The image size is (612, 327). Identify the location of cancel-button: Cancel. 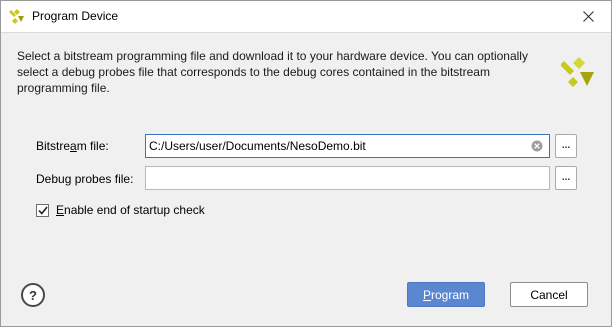
(549, 294).